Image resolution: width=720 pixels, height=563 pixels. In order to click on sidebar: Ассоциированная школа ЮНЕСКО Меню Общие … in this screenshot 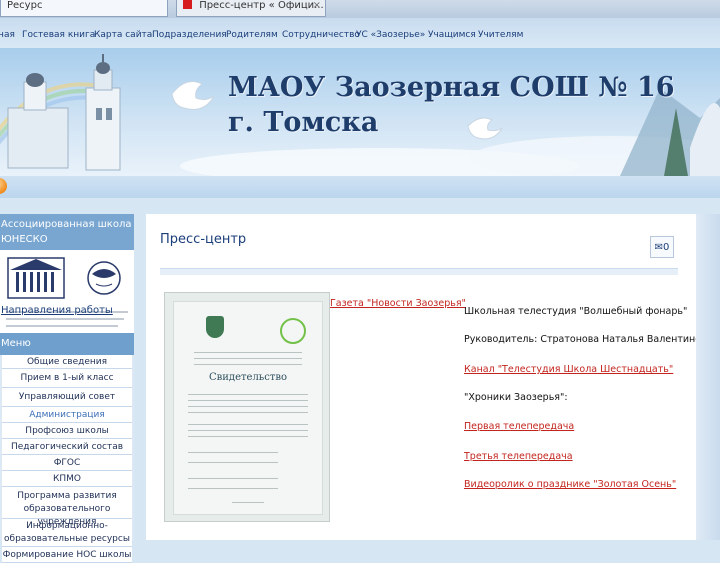, I will do `click(67, 388)`.